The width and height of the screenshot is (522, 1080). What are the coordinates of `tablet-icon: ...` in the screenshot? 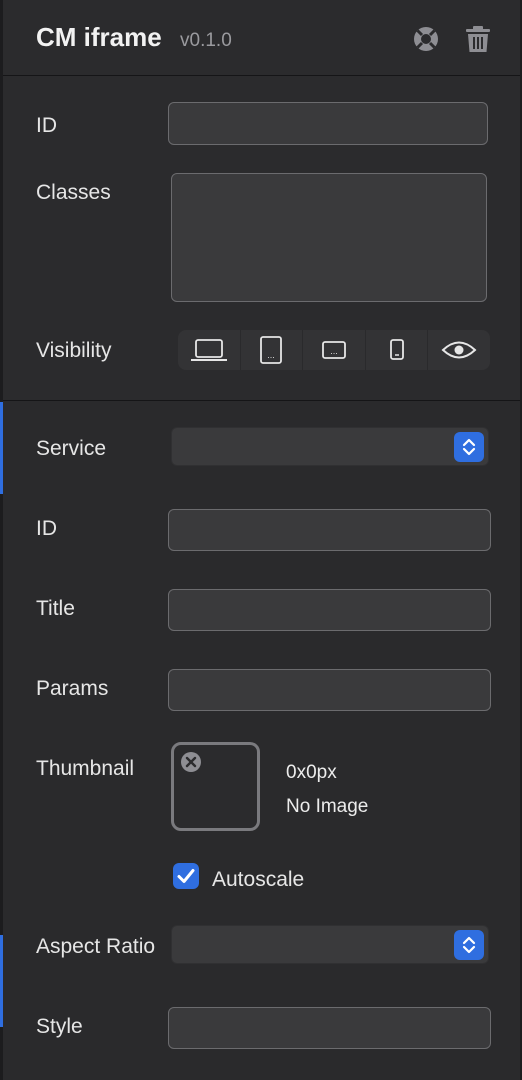 It's located at (271, 350).